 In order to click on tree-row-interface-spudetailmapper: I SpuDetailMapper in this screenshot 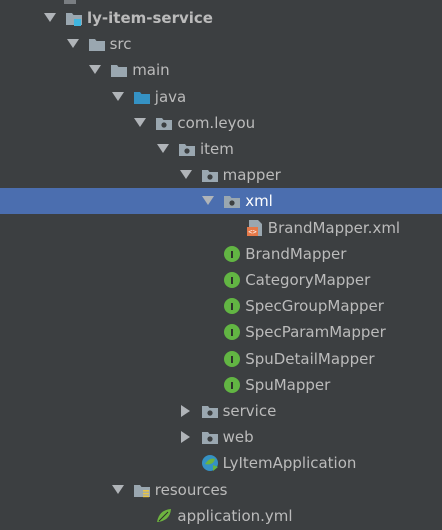, I will do `click(221, 359)`.